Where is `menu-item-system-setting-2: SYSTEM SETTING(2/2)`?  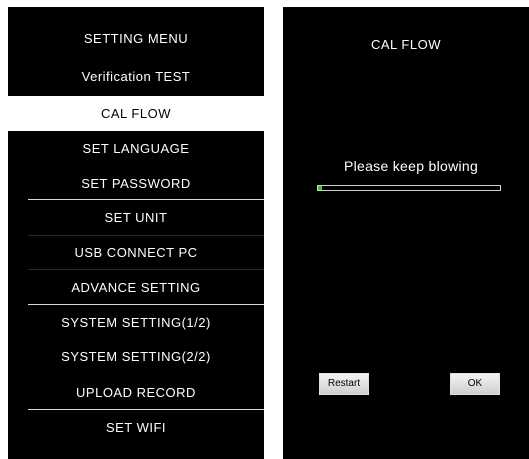 menu-item-system-setting-2: SYSTEM SETTING(2/2) is located at coordinates (136, 356).